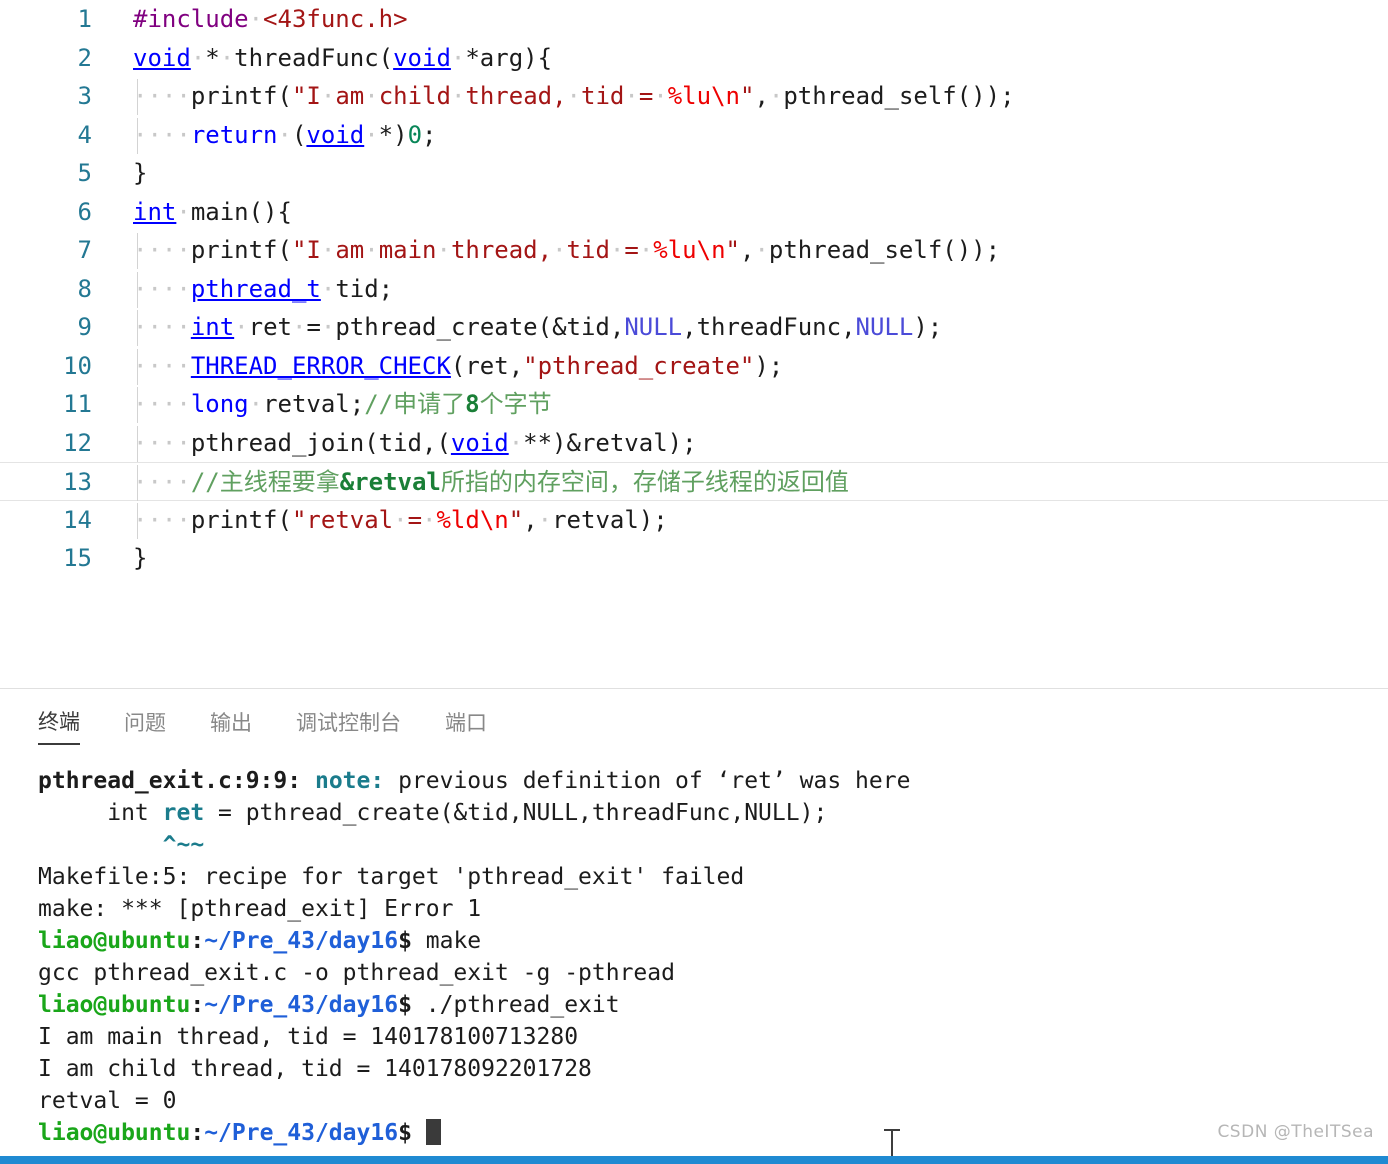  What do you see at coordinates (348, 725) in the screenshot?
I see `panel-tab-3: 调试控制台` at bounding box center [348, 725].